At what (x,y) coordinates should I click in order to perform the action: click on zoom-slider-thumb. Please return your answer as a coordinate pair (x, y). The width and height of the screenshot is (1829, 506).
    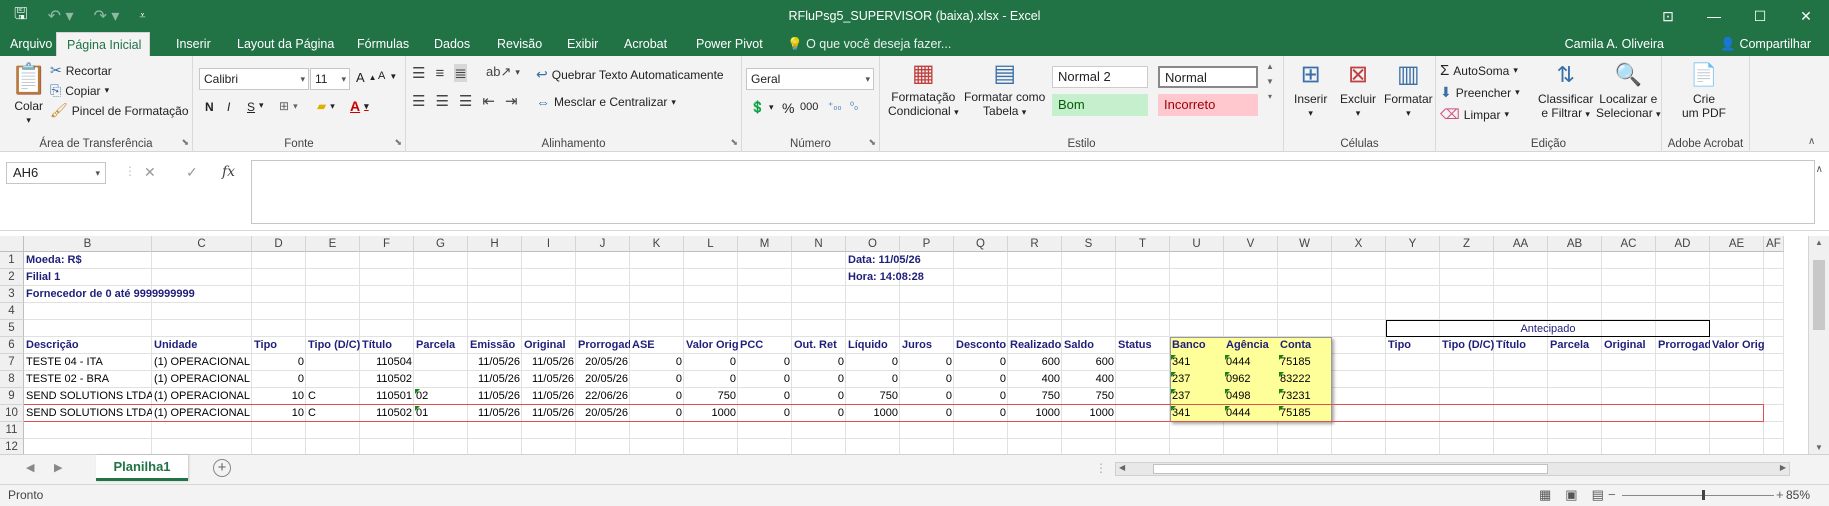
    Looking at the image, I should click on (1703, 495).